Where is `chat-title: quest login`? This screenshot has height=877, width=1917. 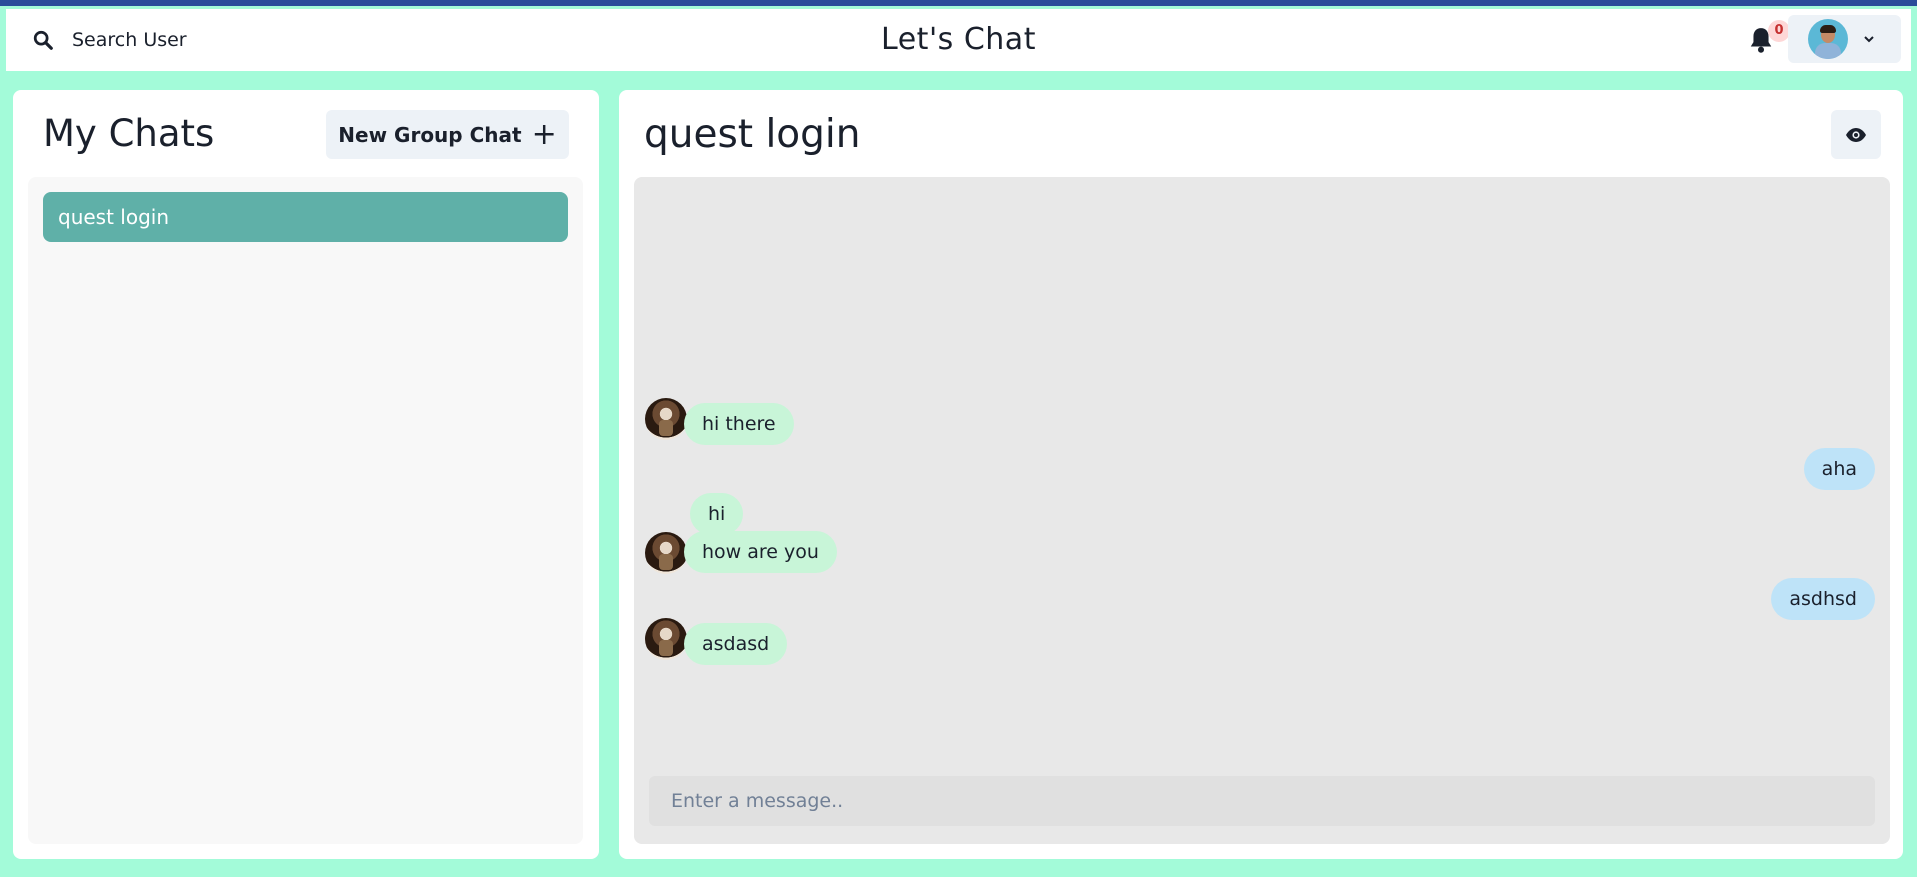 chat-title: quest login is located at coordinates (752, 134).